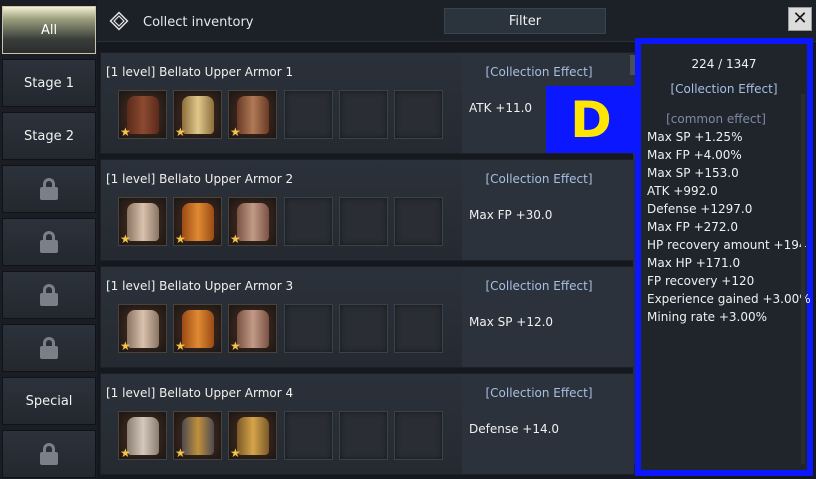 This screenshot has width=816, height=479. What do you see at coordinates (692, 227) in the screenshot?
I see `effect-item: Max FP +272.0` at bounding box center [692, 227].